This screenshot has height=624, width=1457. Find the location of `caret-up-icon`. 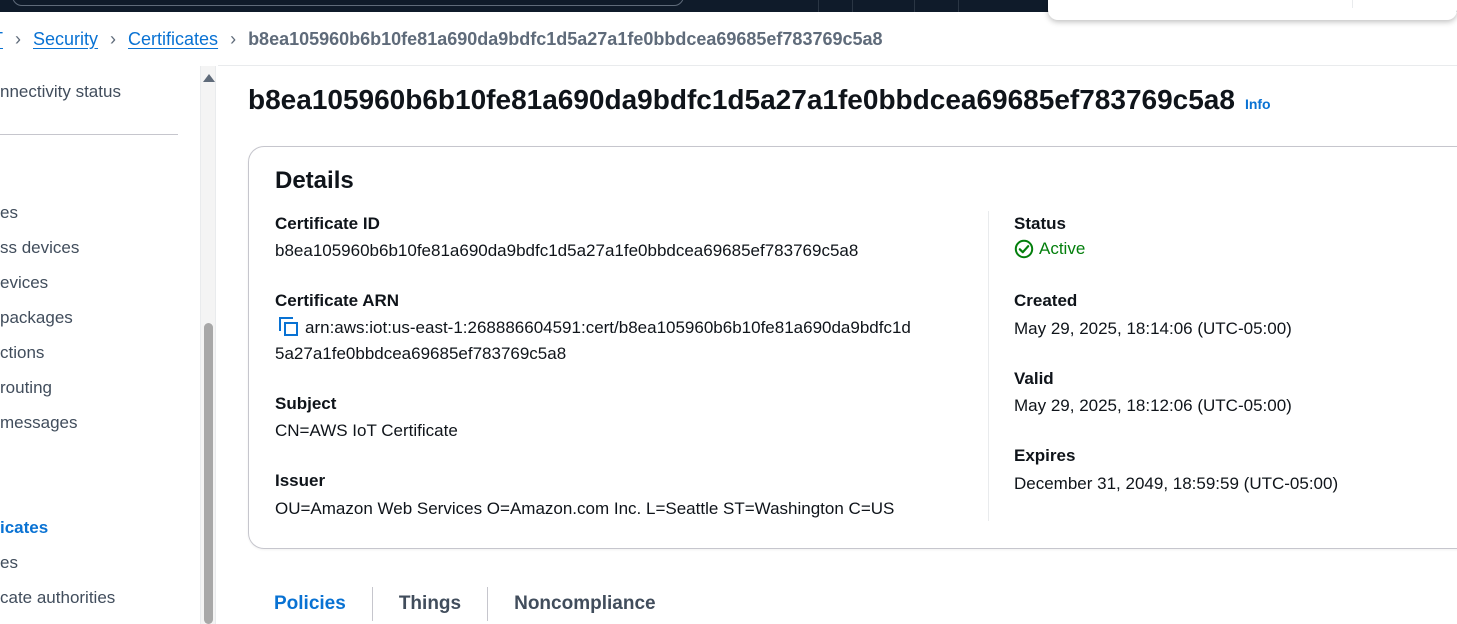

caret-up-icon is located at coordinates (209, 78).